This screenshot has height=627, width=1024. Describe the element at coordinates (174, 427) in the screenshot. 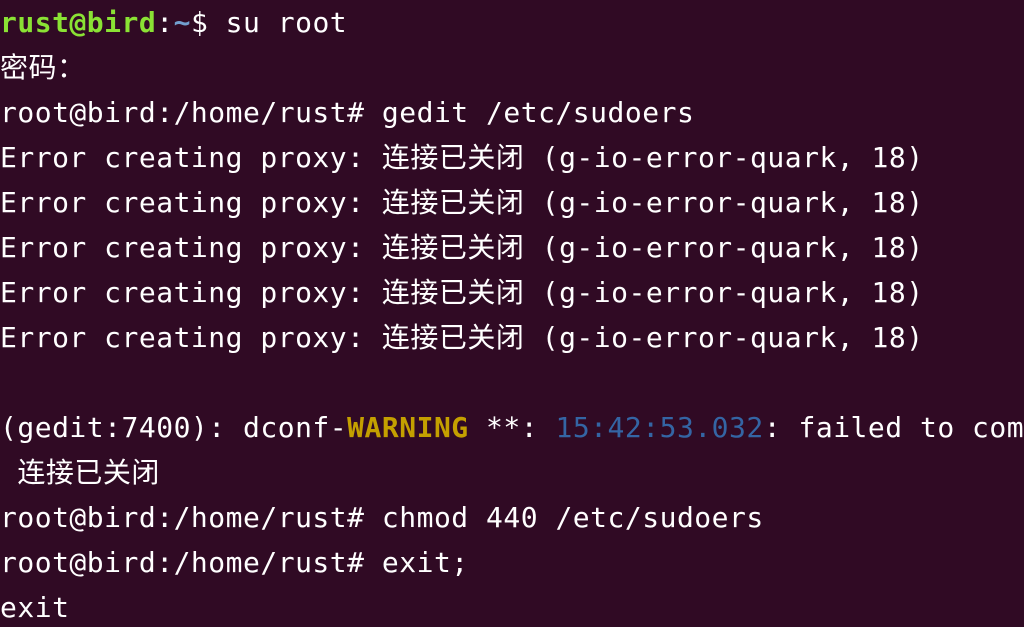

I see `warning-prefix: (gedit:7400): dconf-` at that location.